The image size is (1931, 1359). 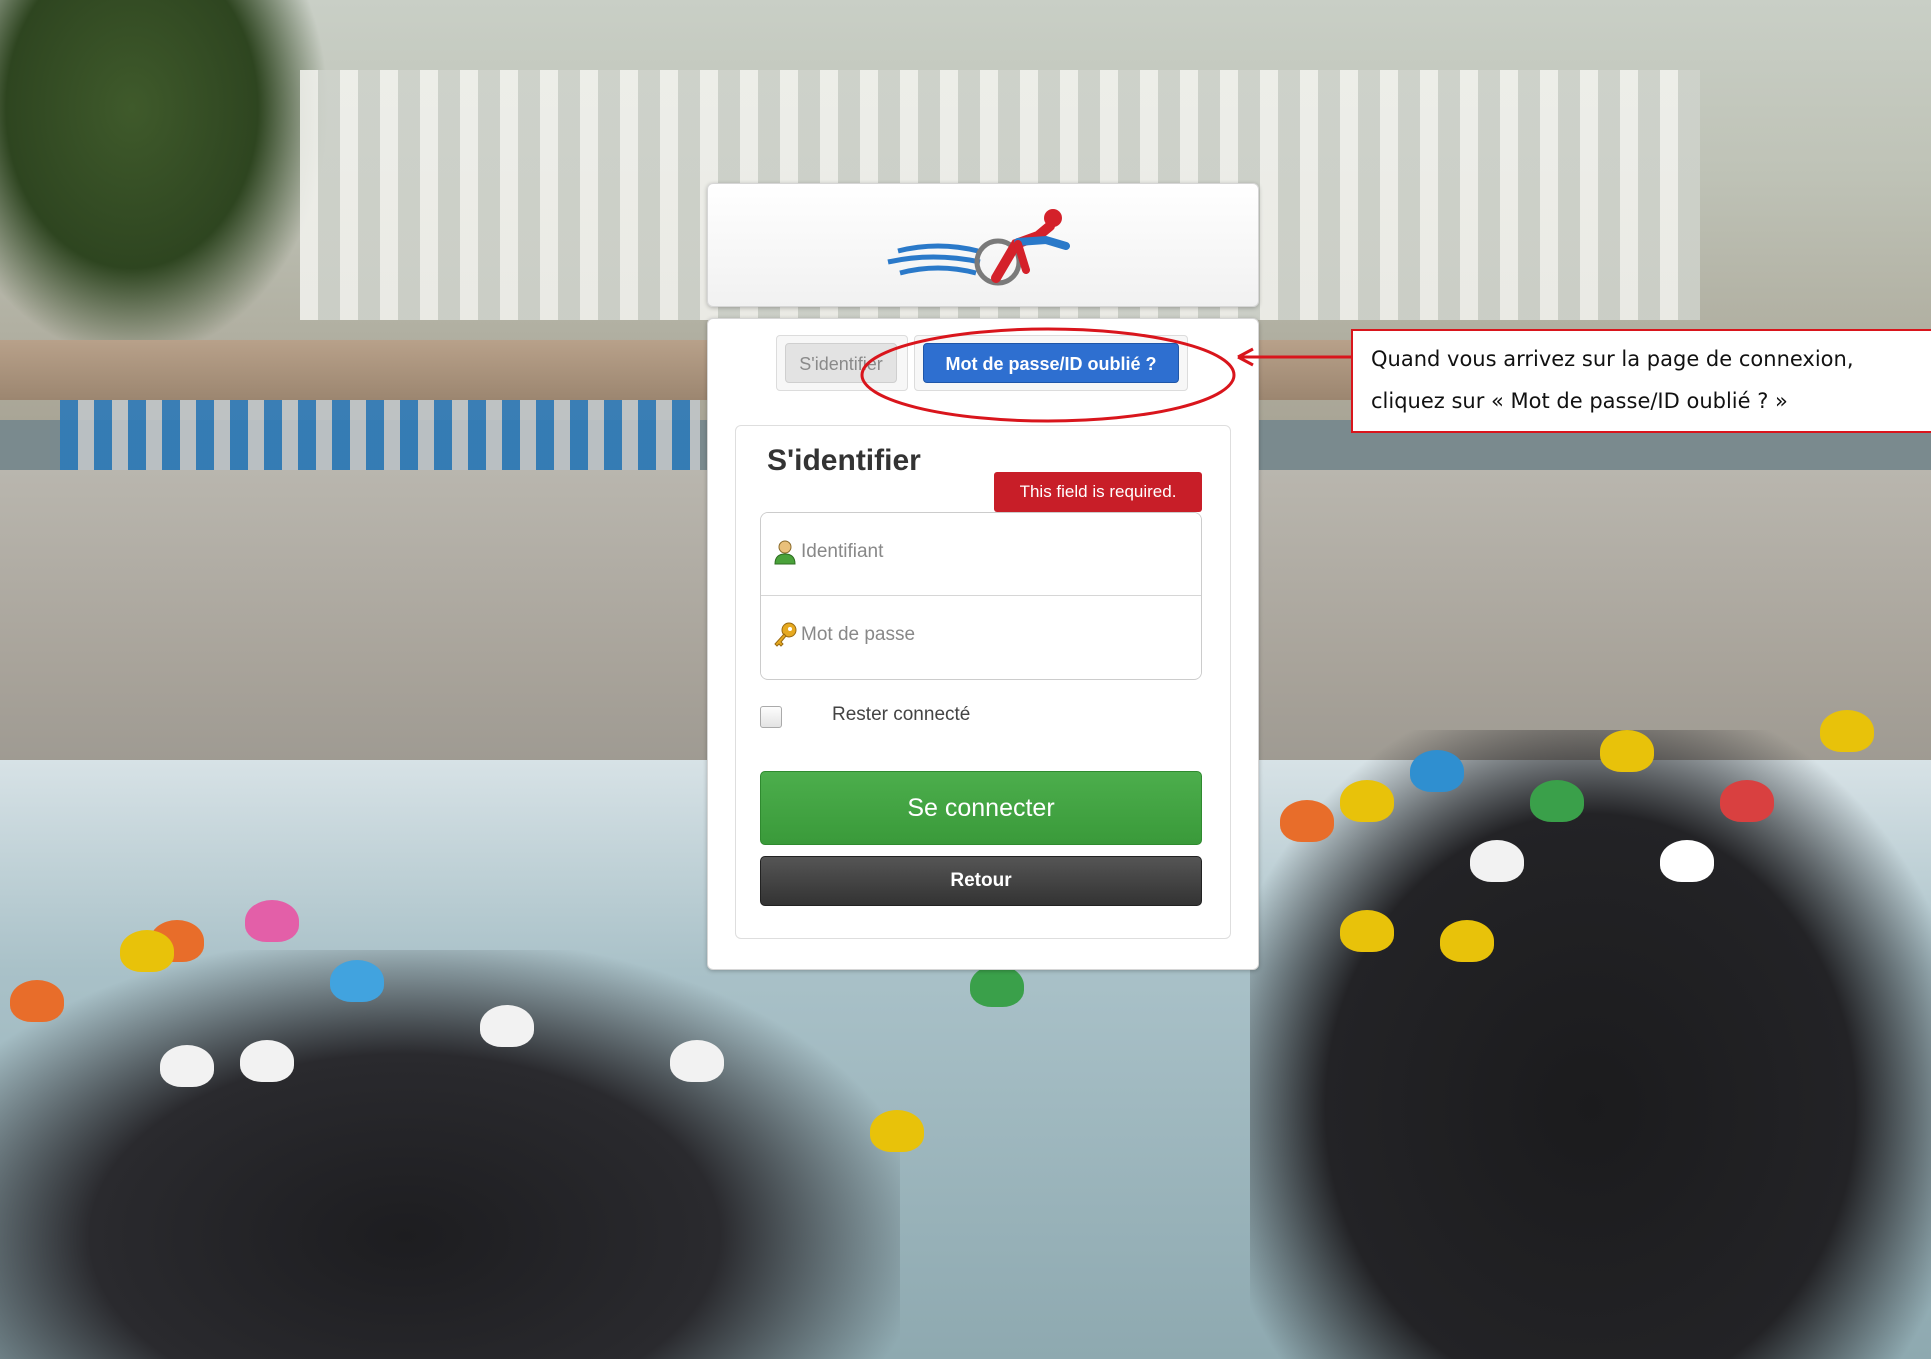 I want to click on login-submit-button: Se connecter, so click(x=981, y=808).